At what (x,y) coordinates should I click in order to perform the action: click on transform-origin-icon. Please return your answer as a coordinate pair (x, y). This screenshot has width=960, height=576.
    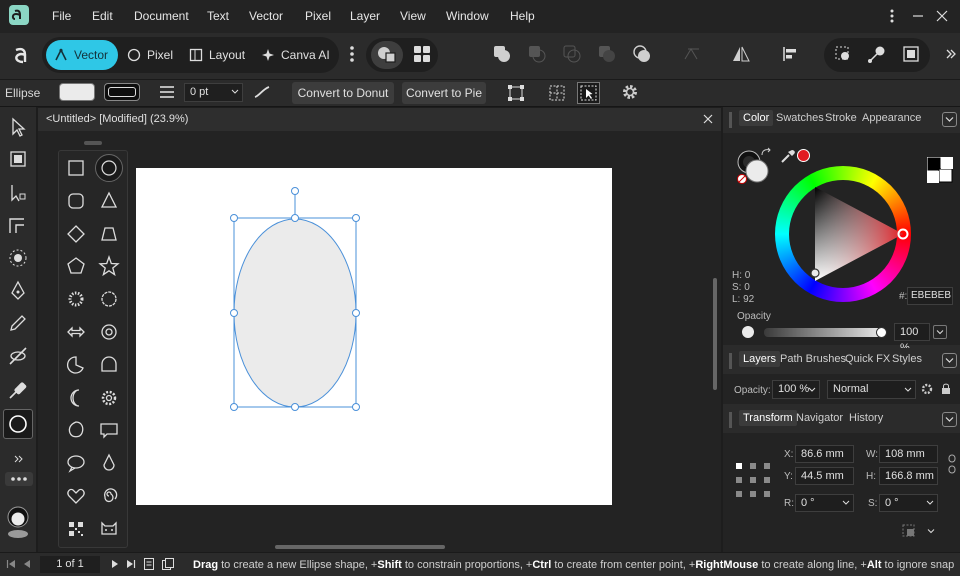
    Looking at the image, I should click on (843, 54).